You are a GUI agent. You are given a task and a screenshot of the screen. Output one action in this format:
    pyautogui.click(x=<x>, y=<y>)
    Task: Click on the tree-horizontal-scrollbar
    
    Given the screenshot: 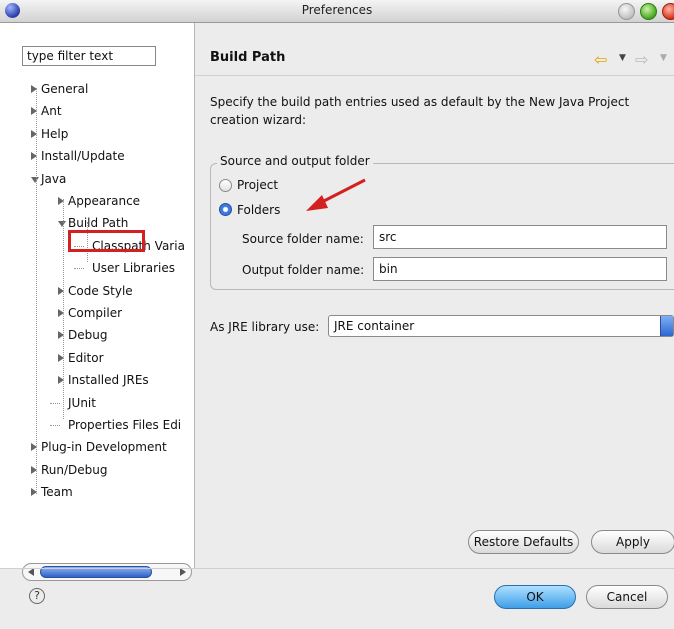 What is the action you would take?
    pyautogui.click(x=107, y=572)
    